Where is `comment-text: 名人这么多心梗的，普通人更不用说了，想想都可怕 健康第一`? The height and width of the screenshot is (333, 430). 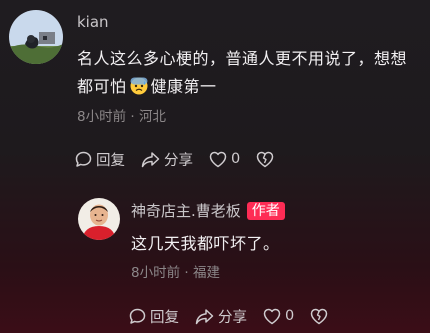
comment-text: 名人这么多心梗的，普通人更不用说了，想想都可怕 健康第一 is located at coordinates (247, 73).